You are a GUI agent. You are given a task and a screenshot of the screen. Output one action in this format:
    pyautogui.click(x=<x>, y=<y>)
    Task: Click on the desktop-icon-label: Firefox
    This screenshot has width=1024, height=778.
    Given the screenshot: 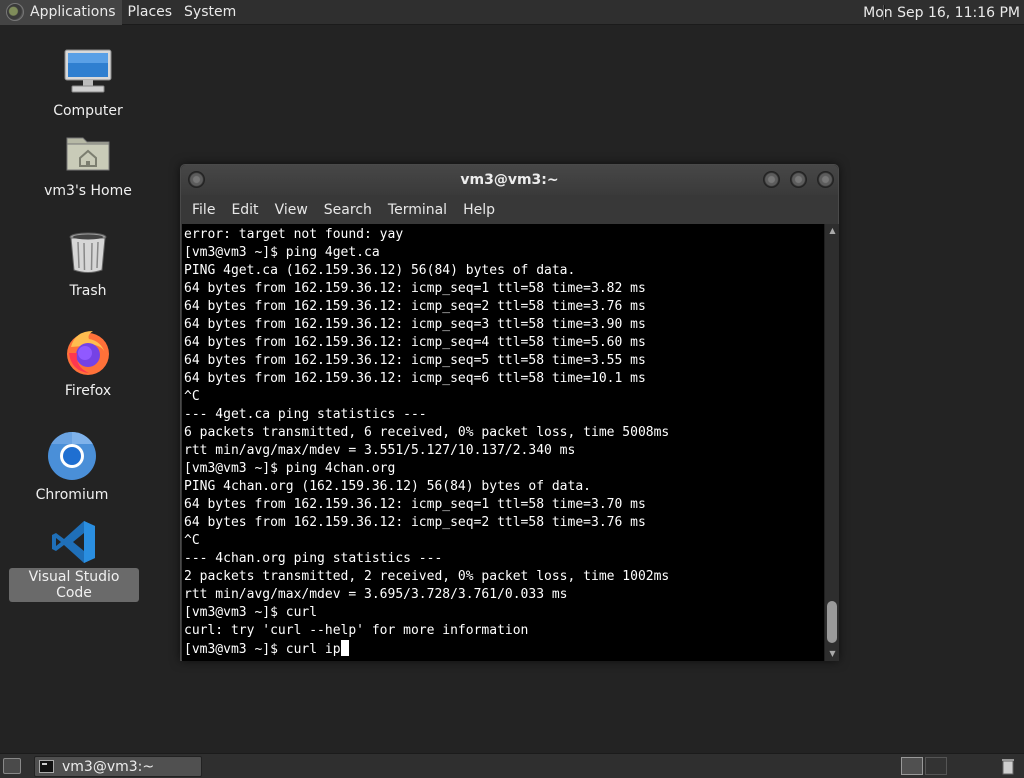 What is the action you would take?
    pyautogui.click(x=88, y=391)
    